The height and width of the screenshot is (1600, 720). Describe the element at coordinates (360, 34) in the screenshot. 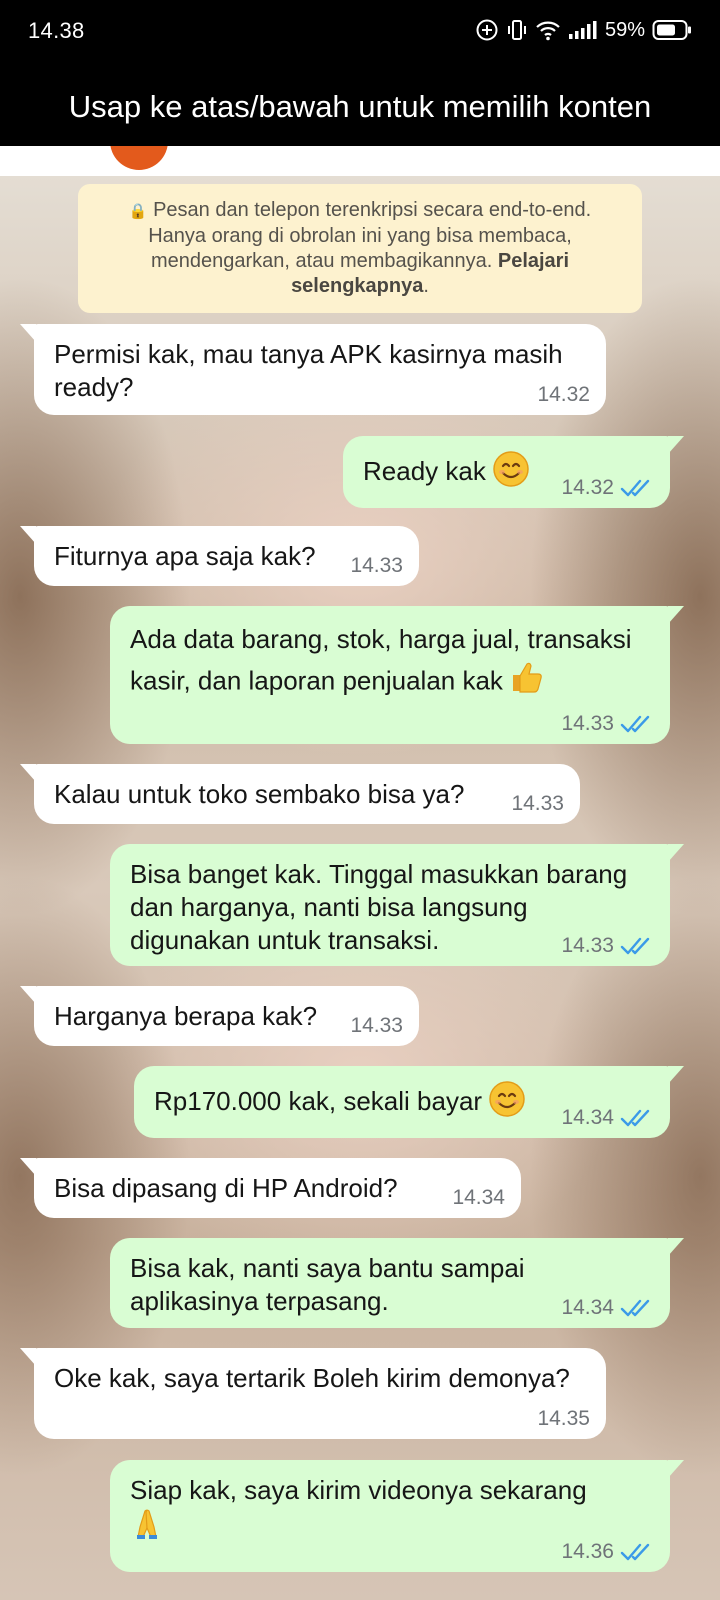

I see `status-bar: 14.38 59%` at that location.